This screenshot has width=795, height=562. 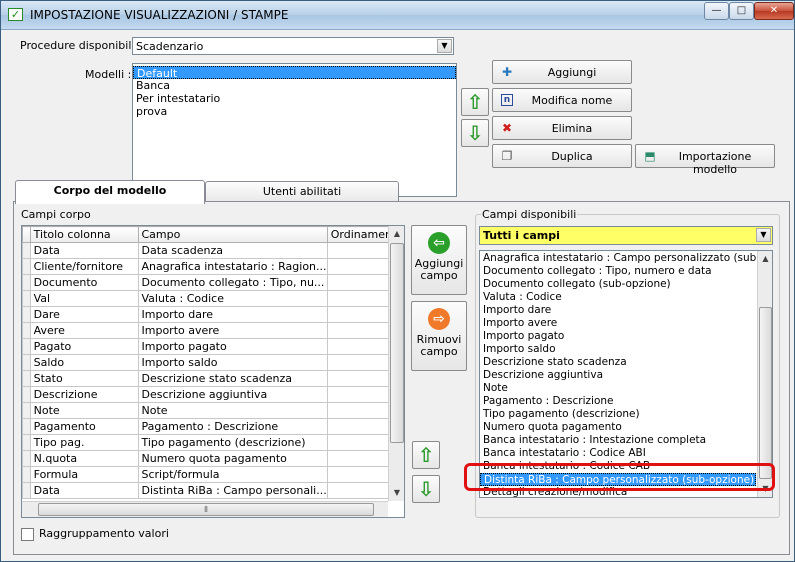 I want to click on available-field-item: Importo dare, so click(x=618, y=310).